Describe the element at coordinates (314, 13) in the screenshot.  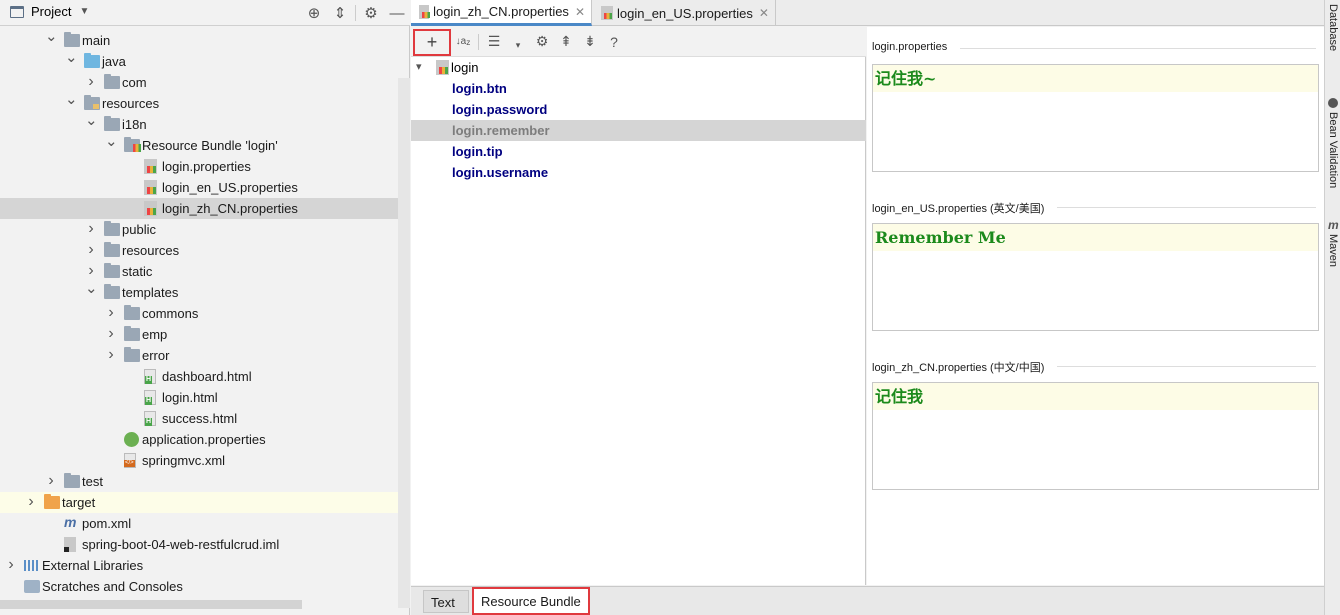
I see `locate-target-icon: ⊕` at that location.